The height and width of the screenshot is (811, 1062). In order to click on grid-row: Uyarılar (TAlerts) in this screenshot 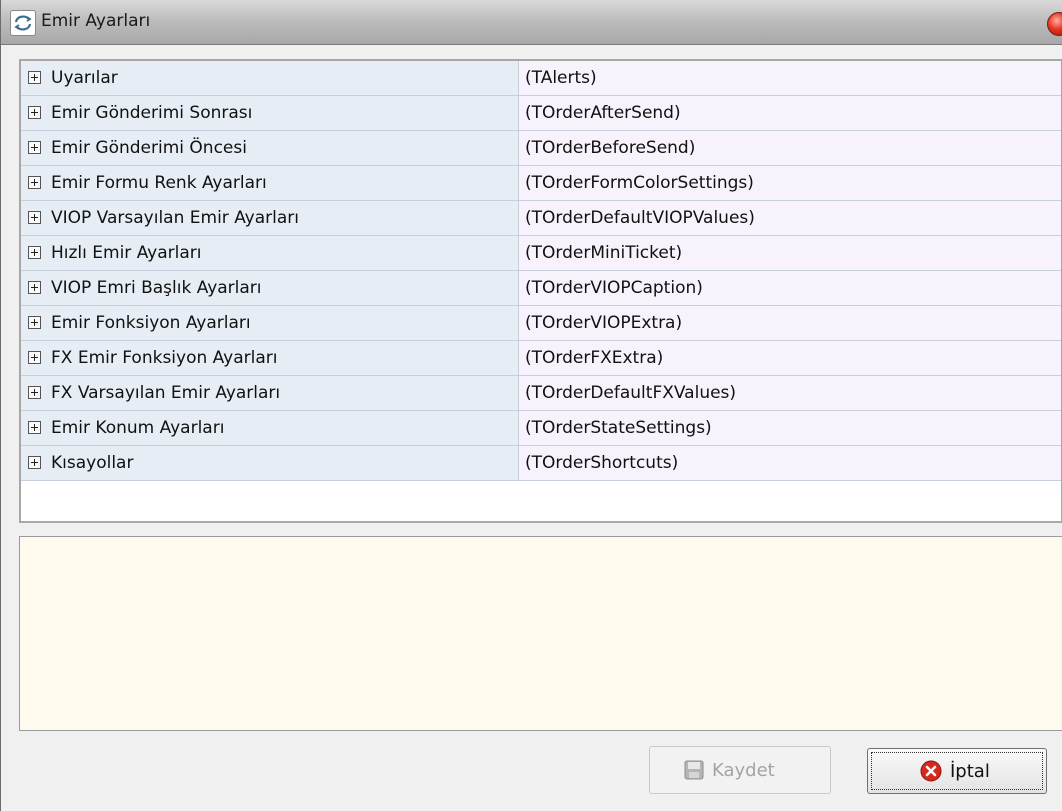, I will do `click(541, 78)`.